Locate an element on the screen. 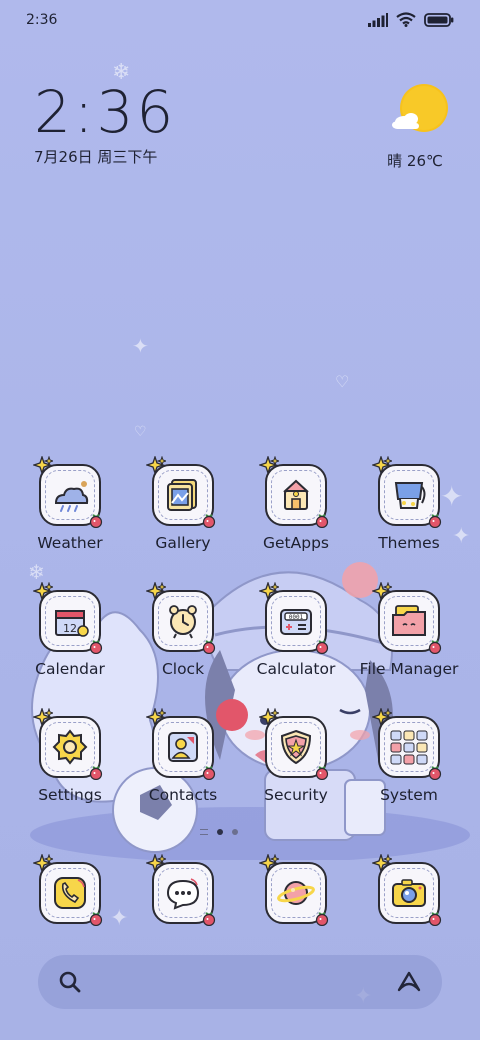 The image size is (480, 1040). app-file-manager: File Manager is located at coordinates (409, 641).